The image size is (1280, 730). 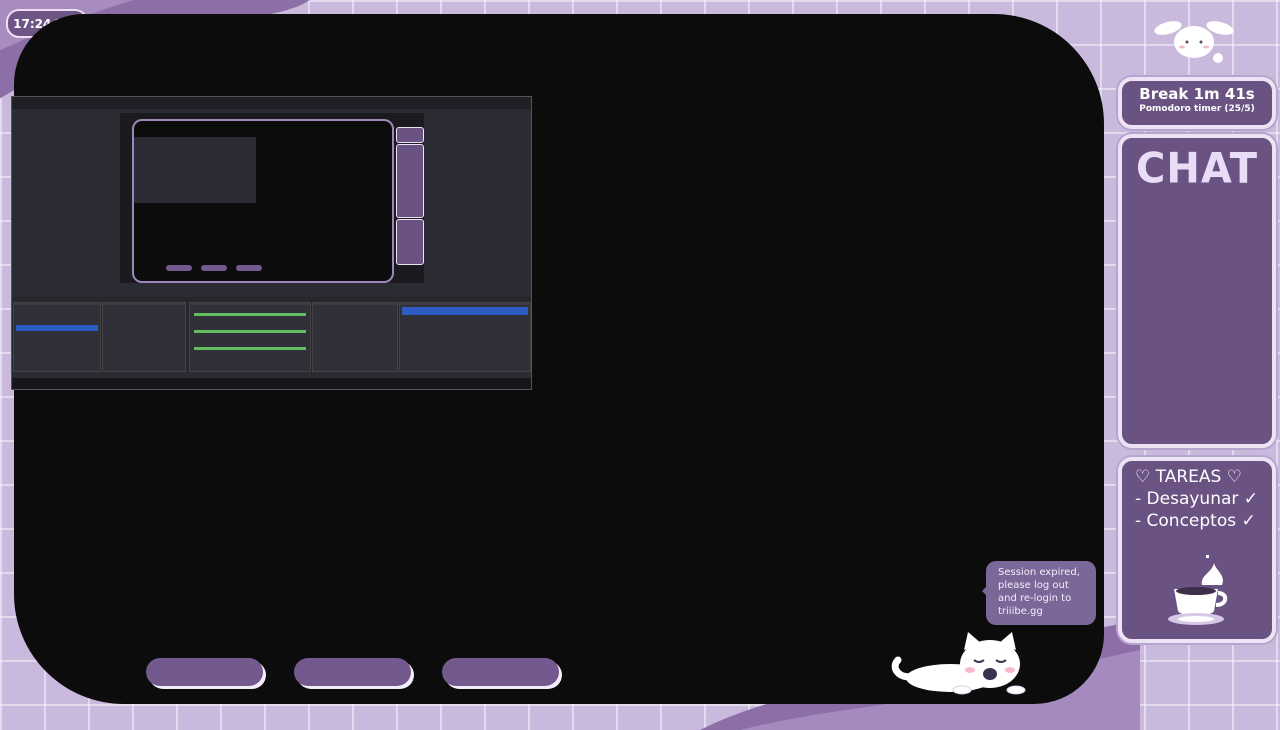 What do you see at coordinates (272, 198) in the screenshot?
I see `obs-preview` at bounding box center [272, 198].